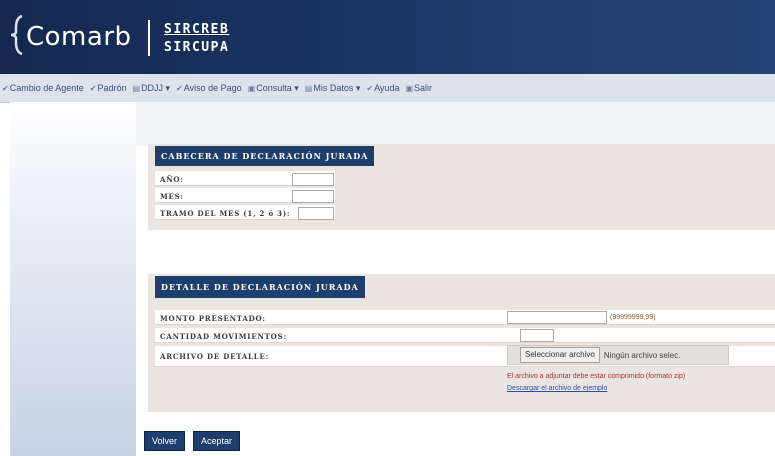  What do you see at coordinates (265, 156) in the screenshot?
I see `cabecera-title: CABECERA DE DECLARACIÓN JURADA` at bounding box center [265, 156].